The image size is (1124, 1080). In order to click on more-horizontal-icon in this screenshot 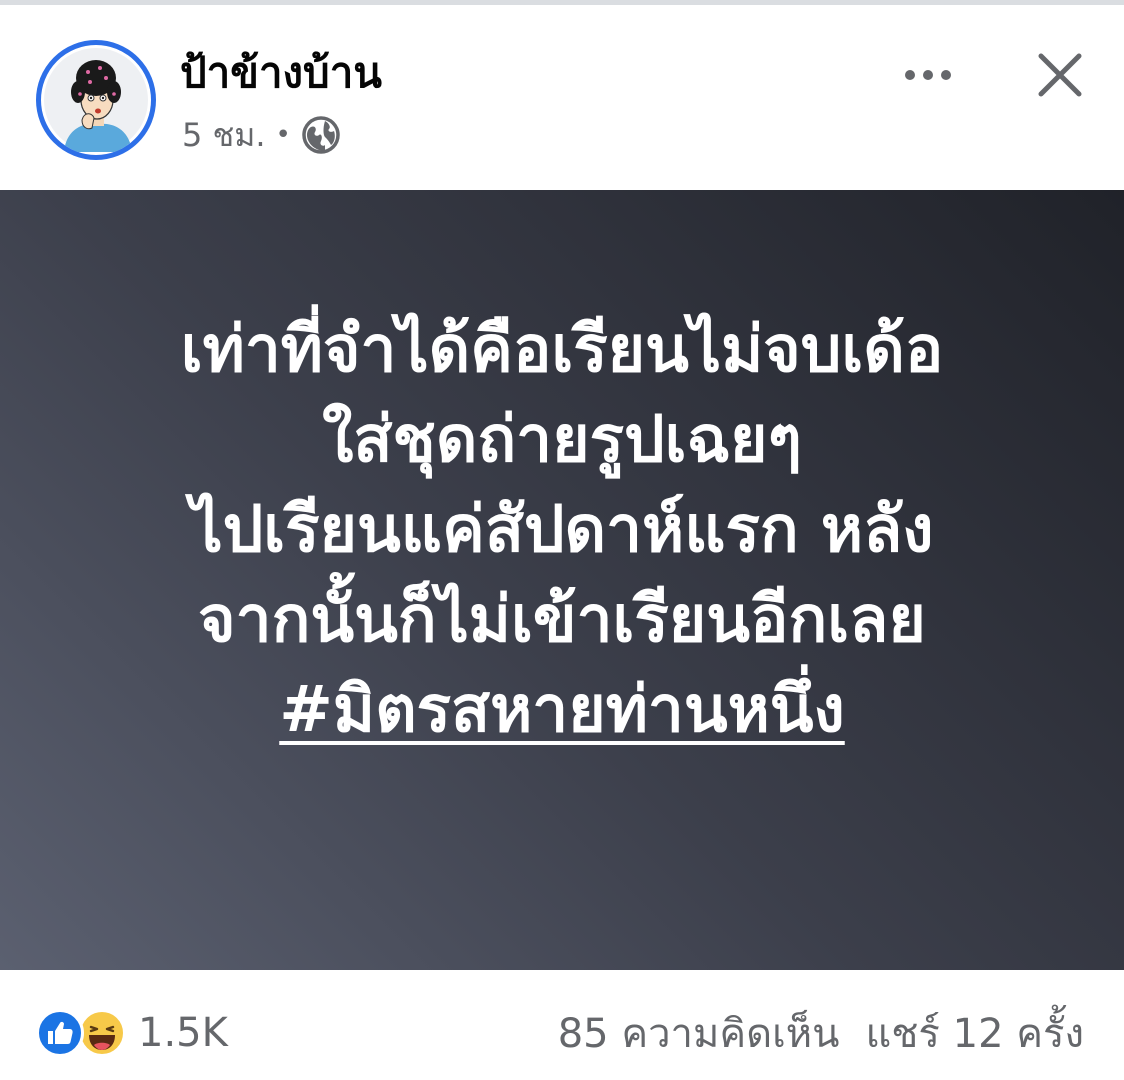, I will do `click(928, 75)`.